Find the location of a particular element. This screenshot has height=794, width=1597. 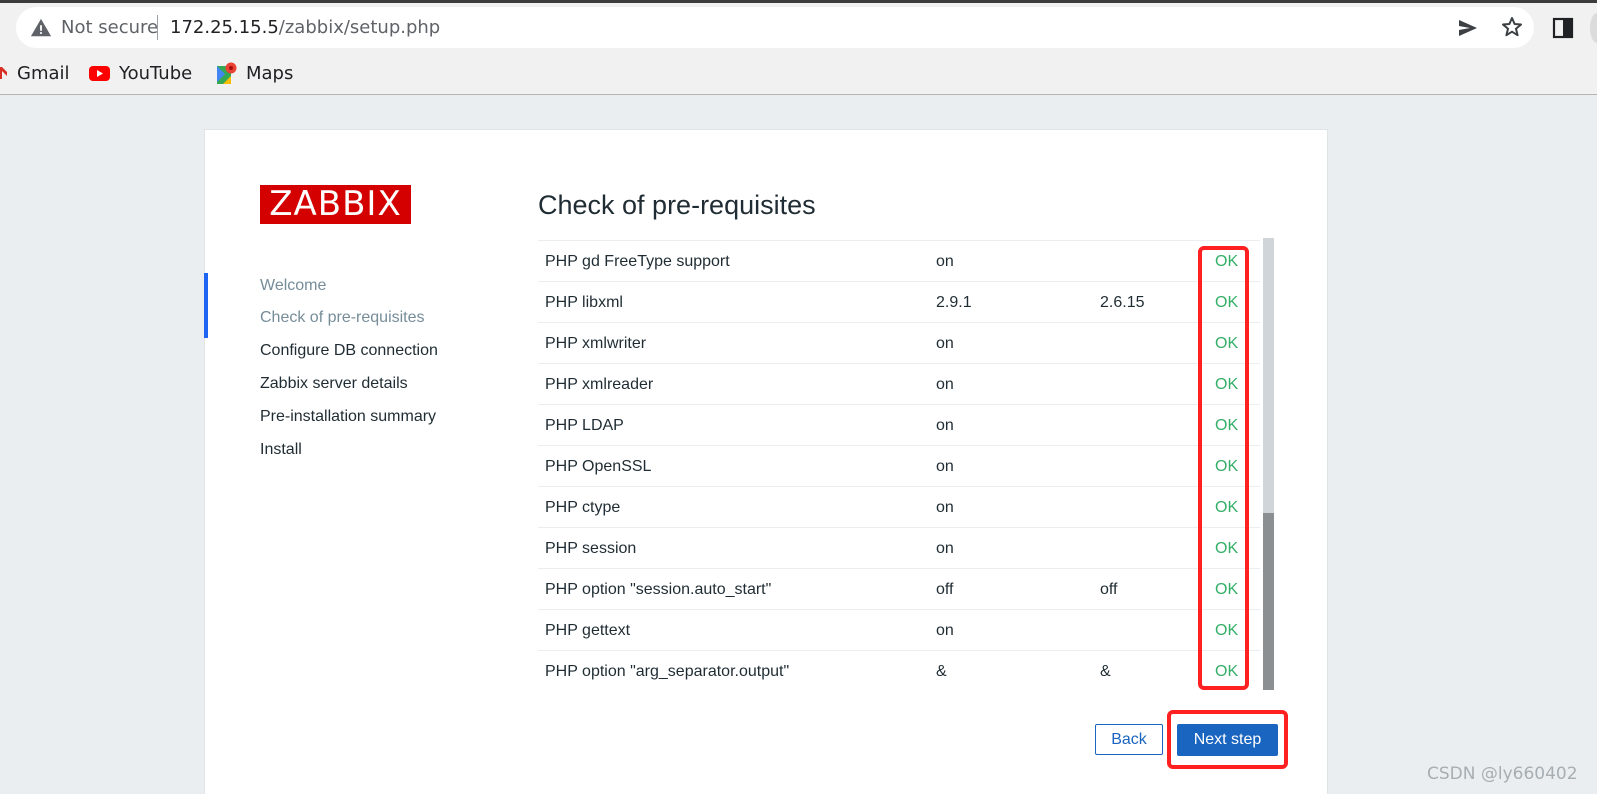

requirement-name: PHP option "session.auto_start" is located at coordinates (658, 589).